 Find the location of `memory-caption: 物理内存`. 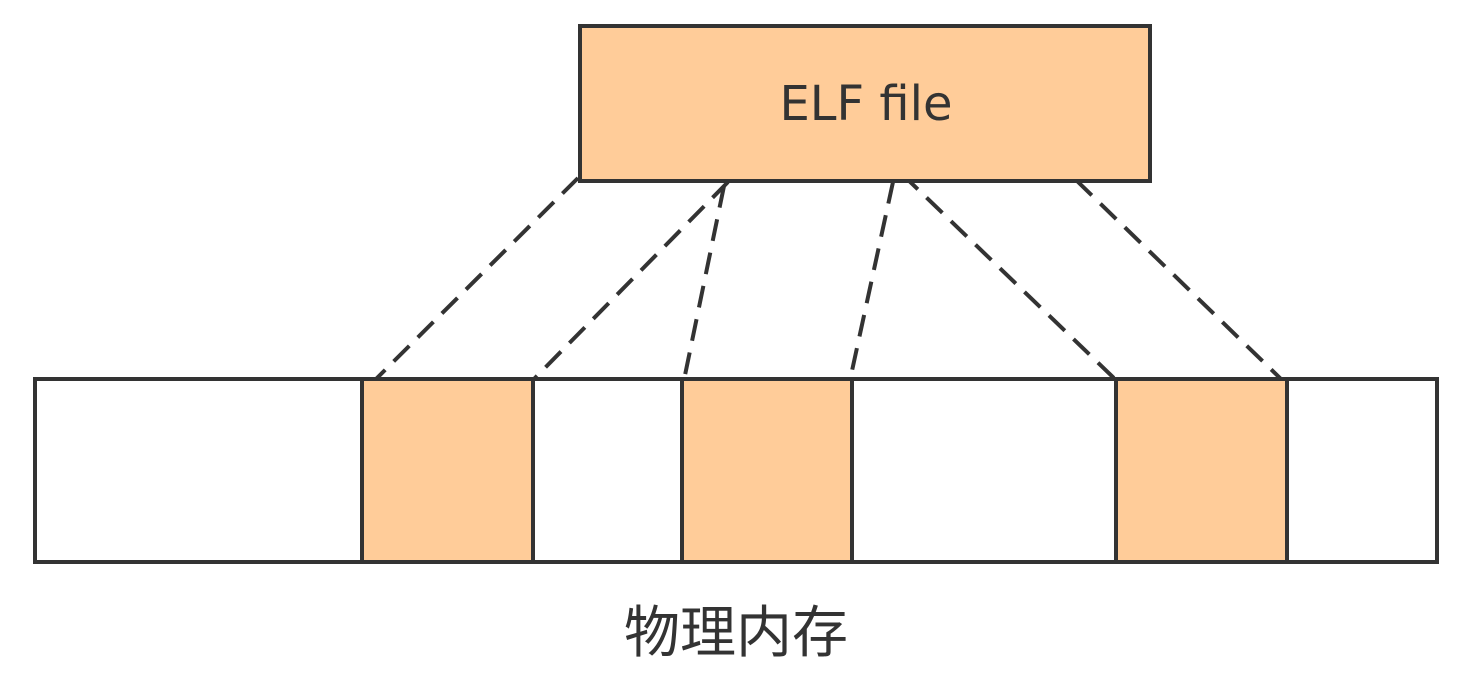

memory-caption: 物理内存 is located at coordinates (736, 633).